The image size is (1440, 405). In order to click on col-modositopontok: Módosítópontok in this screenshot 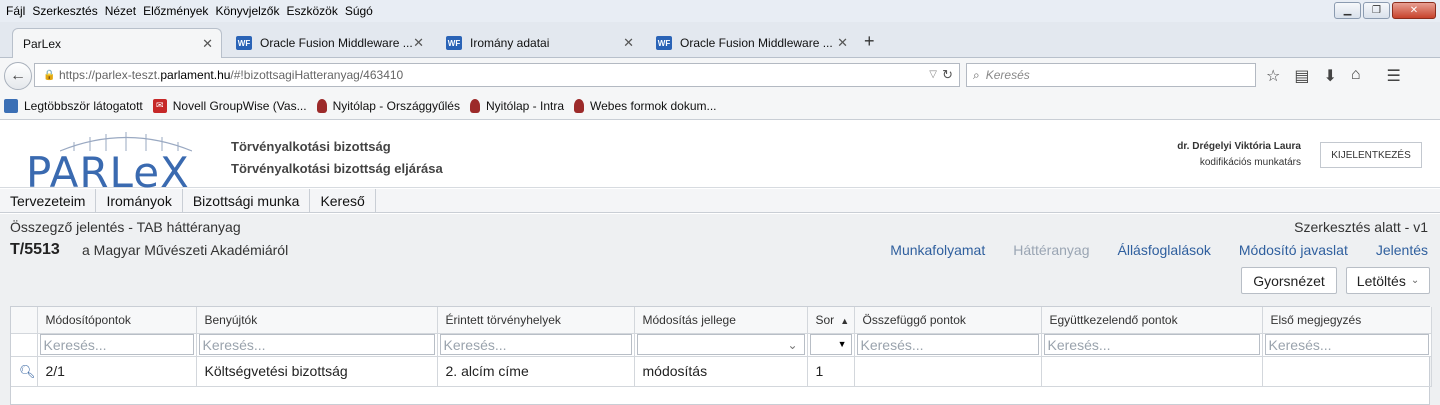, I will do `click(117, 320)`.